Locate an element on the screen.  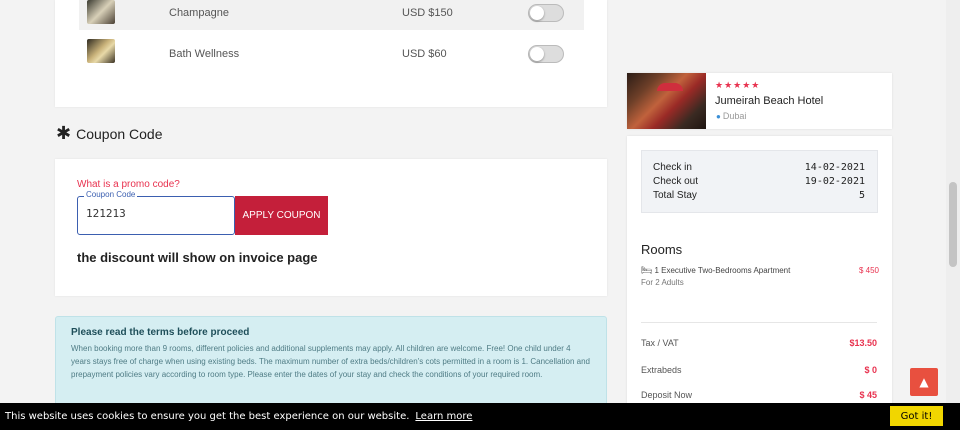
coupon-field-label: Coupon Code is located at coordinates (111, 194).